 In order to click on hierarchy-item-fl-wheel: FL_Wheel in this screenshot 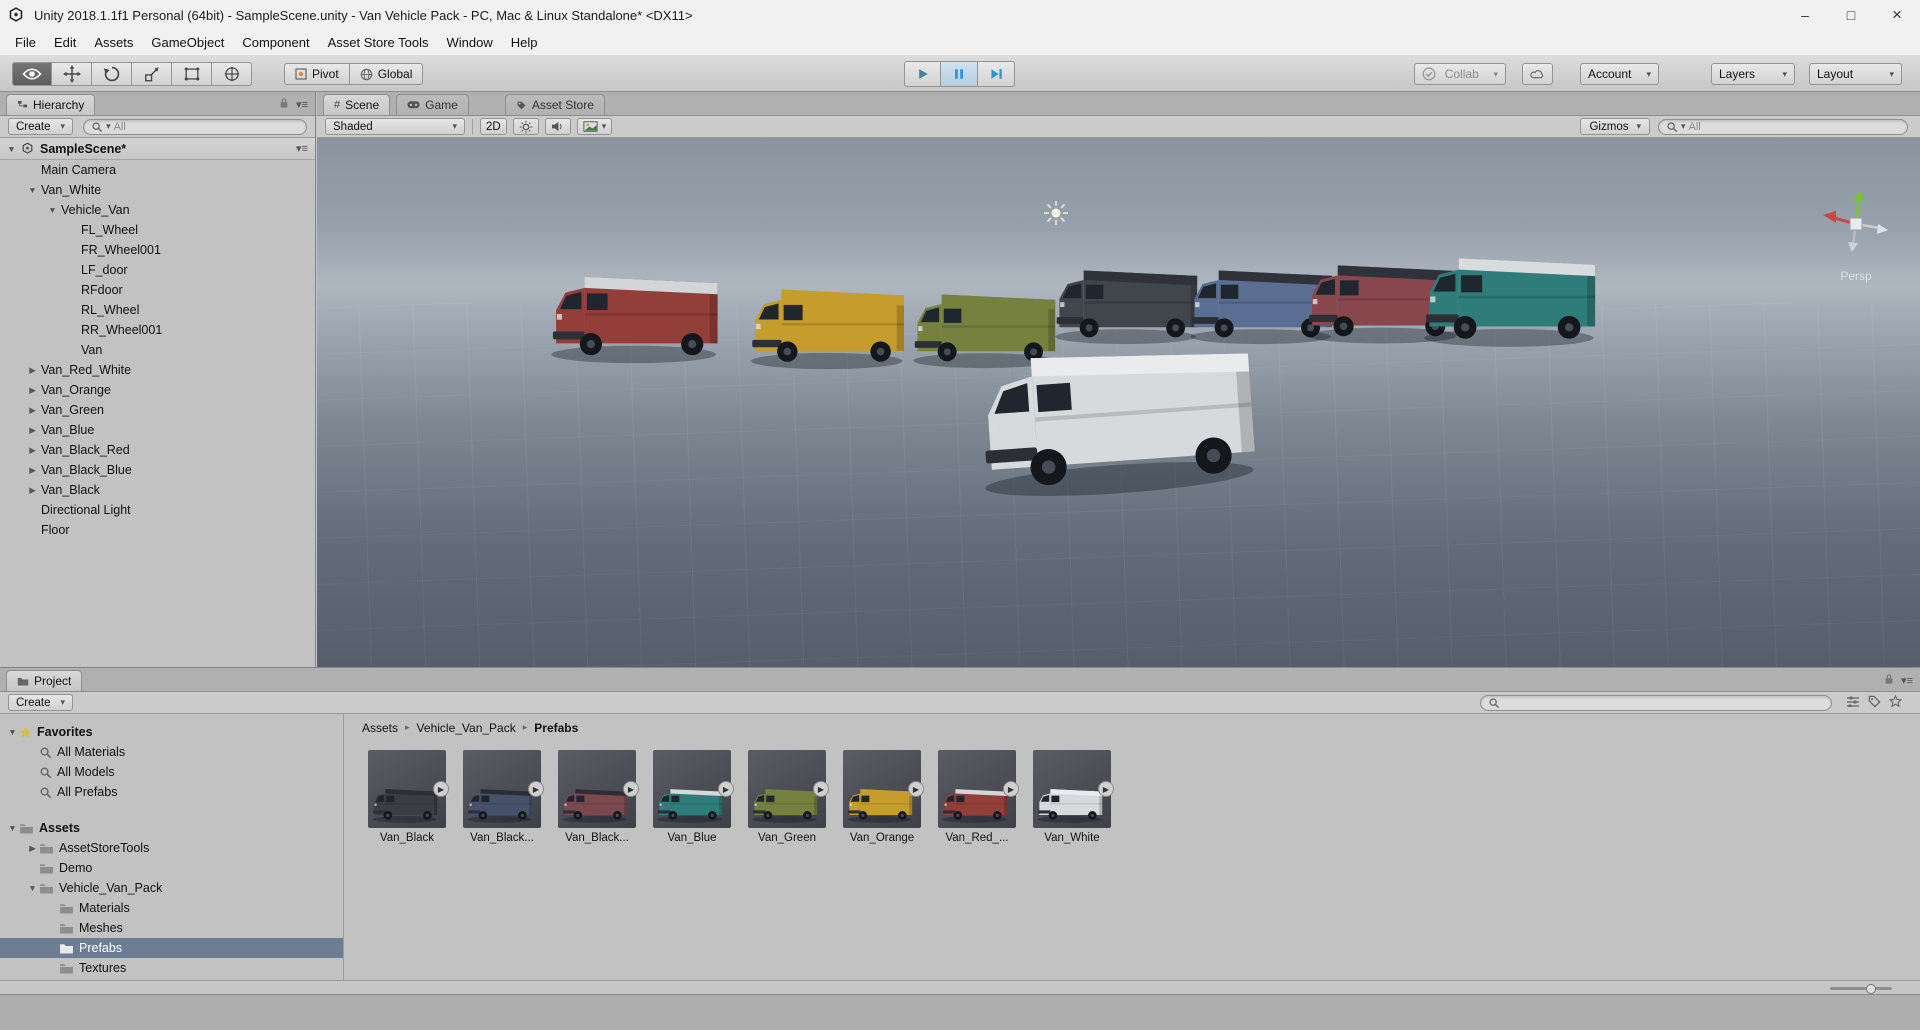, I will do `click(157, 230)`.